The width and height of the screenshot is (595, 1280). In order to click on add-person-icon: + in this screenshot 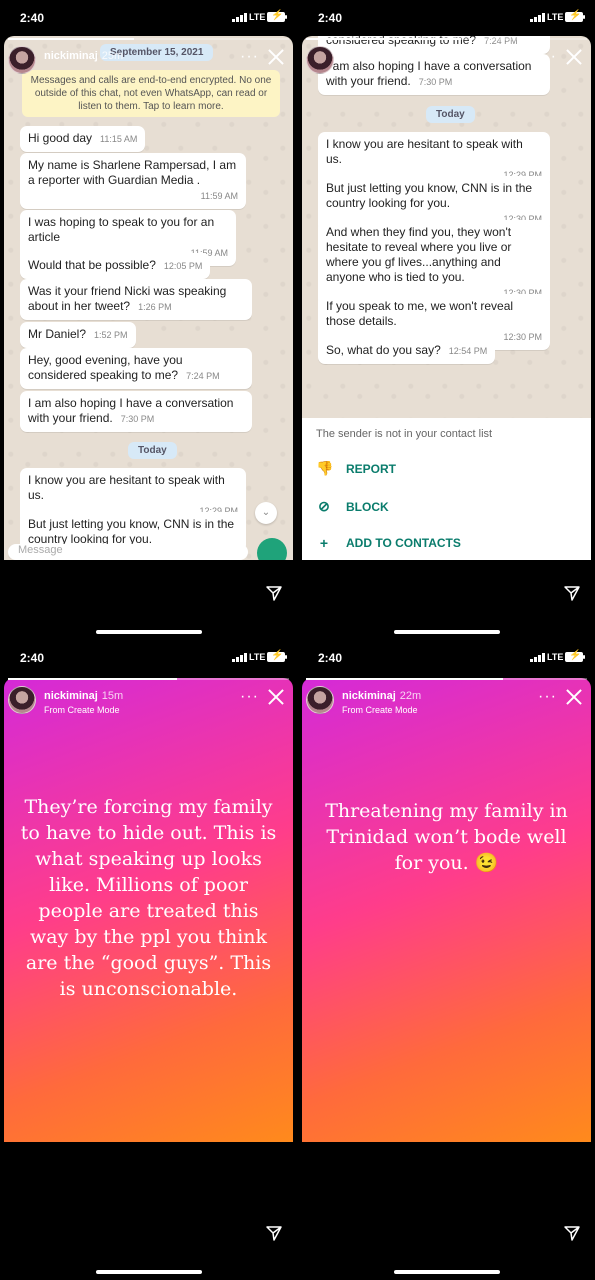, I will do `click(324, 543)`.